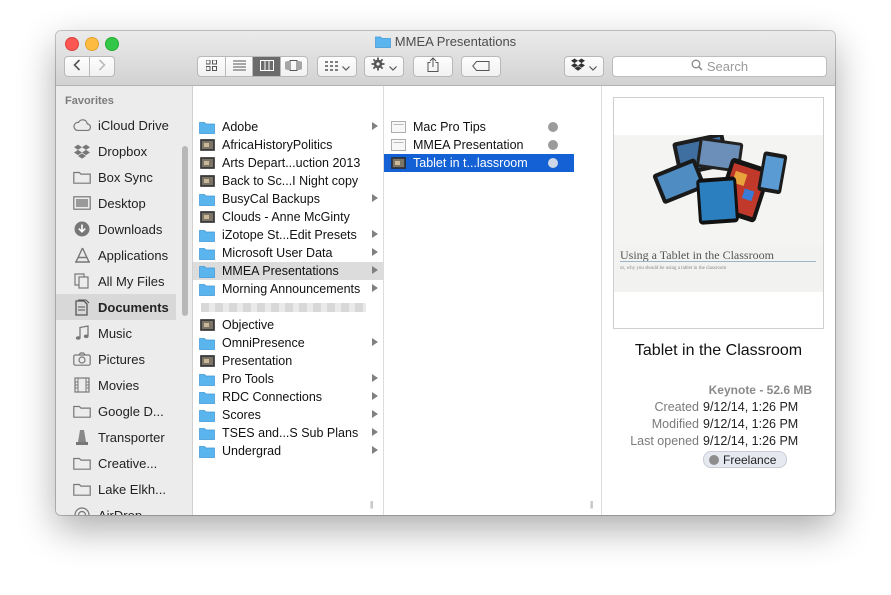  I want to click on back-button, so click(77, 66).